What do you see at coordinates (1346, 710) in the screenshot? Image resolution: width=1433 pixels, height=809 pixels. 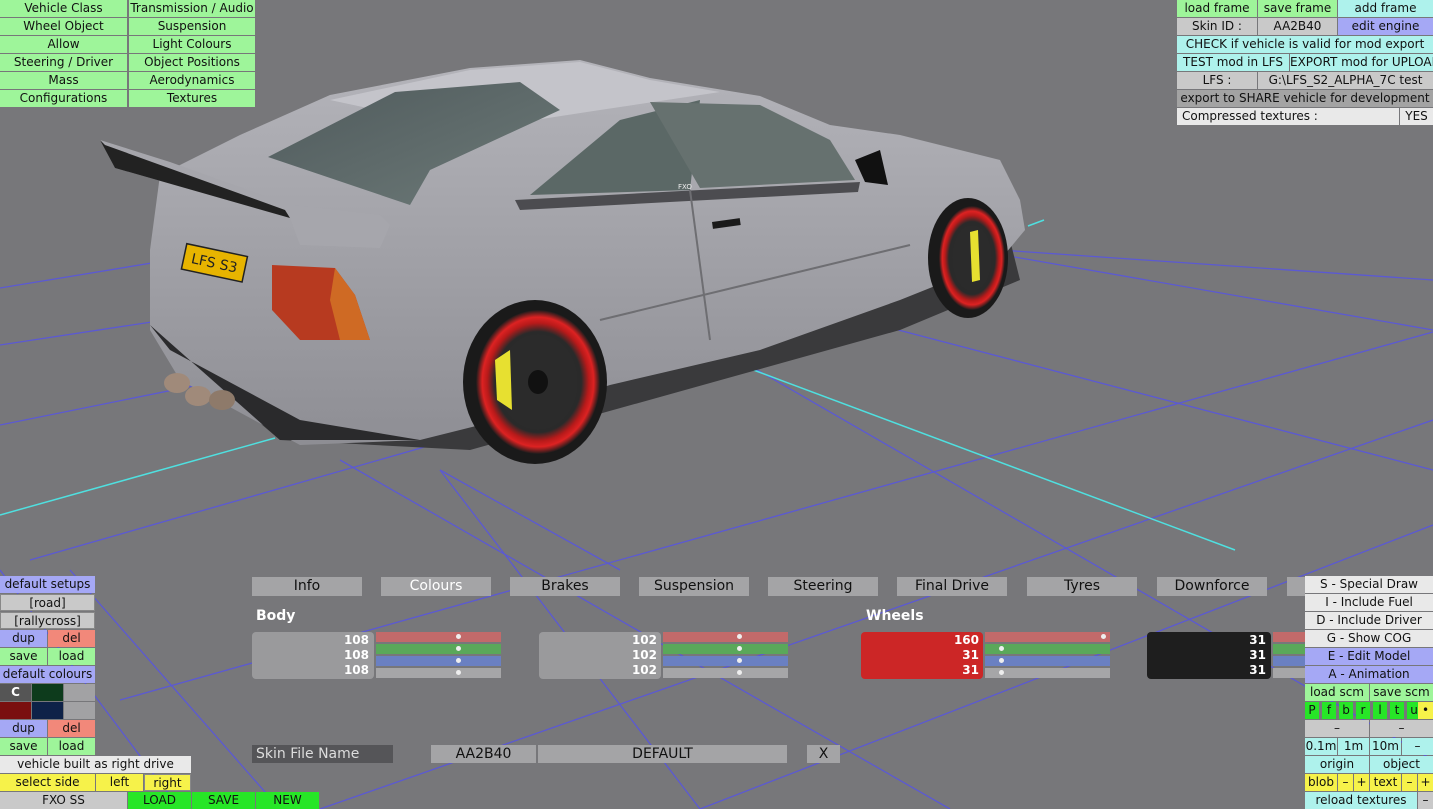 I see `view-b-button: b` at bounding box center [1346, 710].